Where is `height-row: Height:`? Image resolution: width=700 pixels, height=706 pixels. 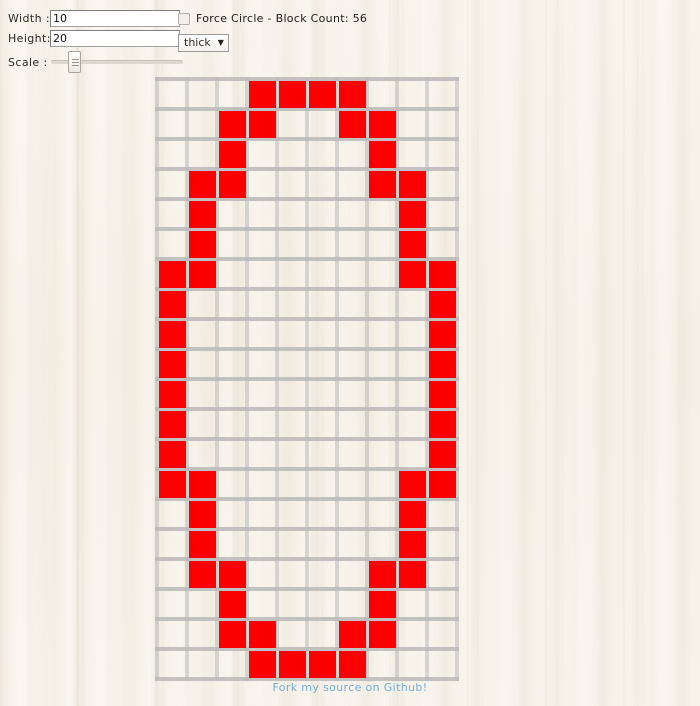 height-row: Height: is located at coordinates (94, 38).